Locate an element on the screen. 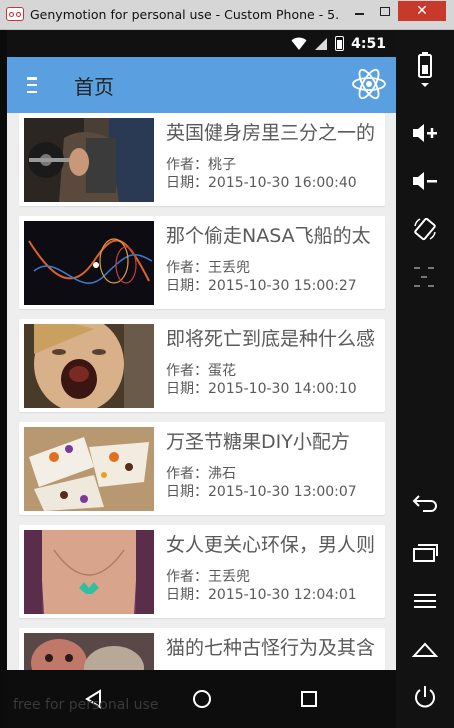 The image size is (454, 728). signal-icon is located at coordinates (321, 43).